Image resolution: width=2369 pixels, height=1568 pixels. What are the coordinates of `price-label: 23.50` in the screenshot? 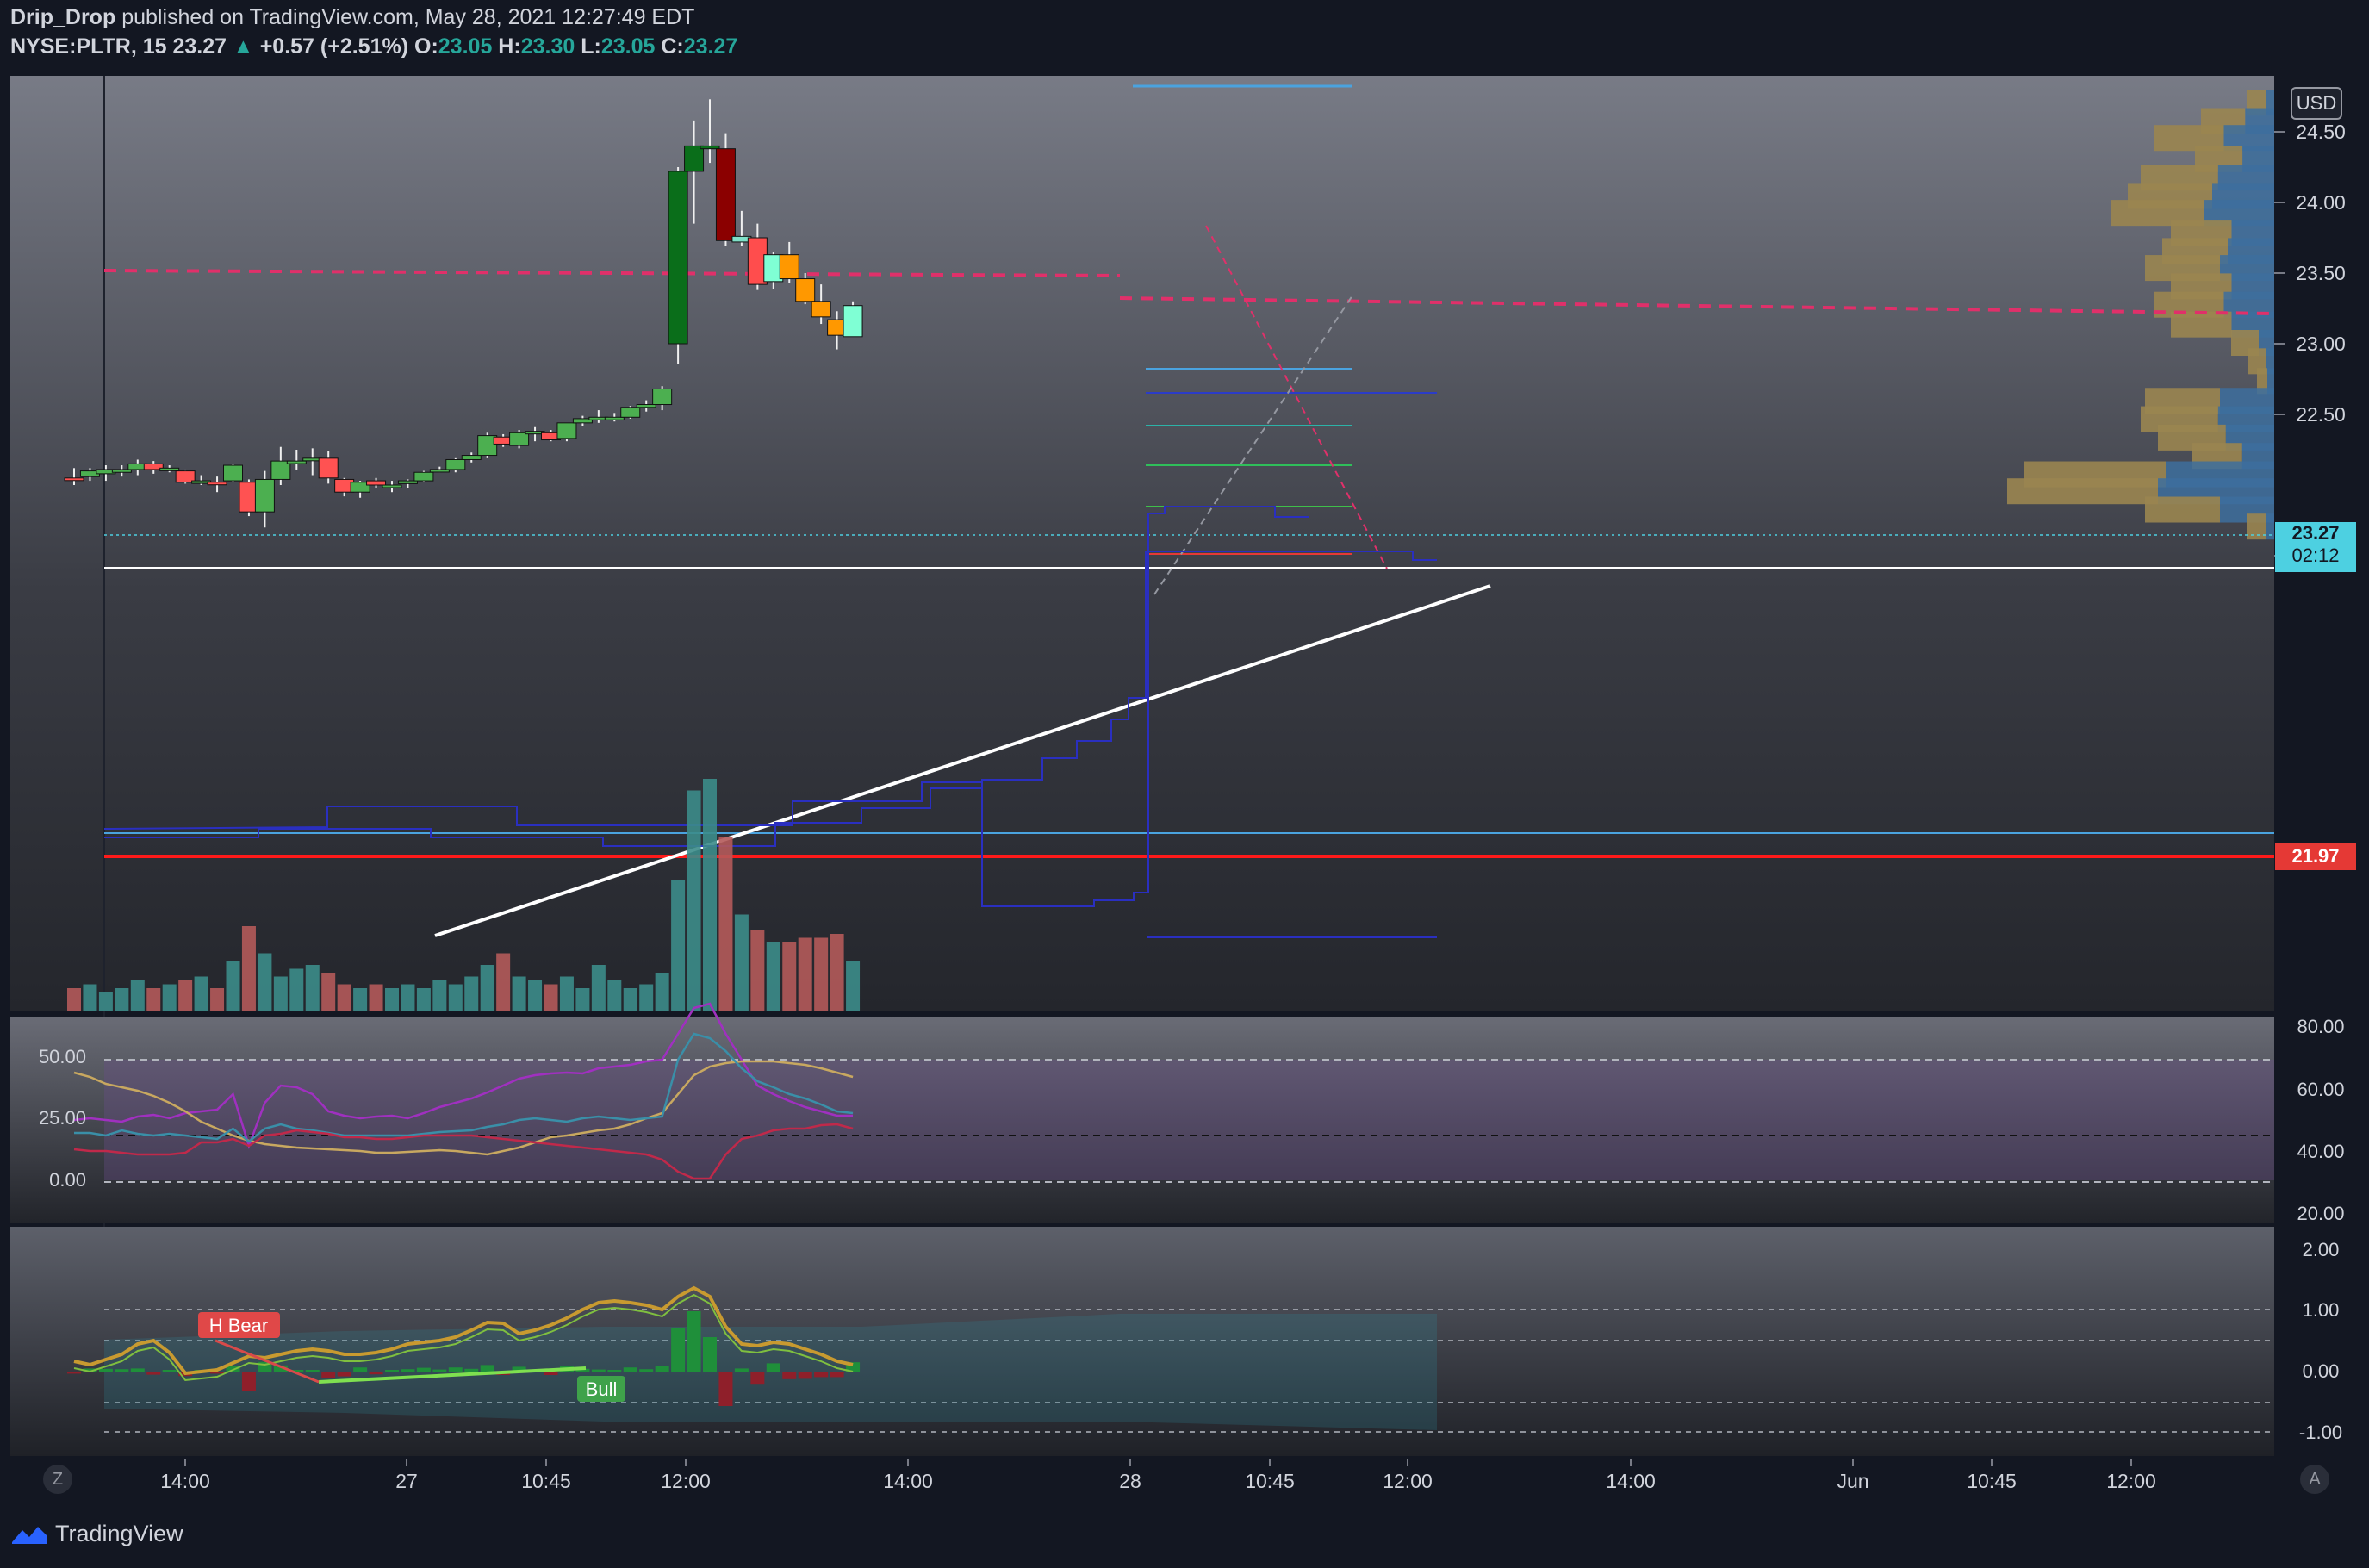 It's located at (2321, 273).